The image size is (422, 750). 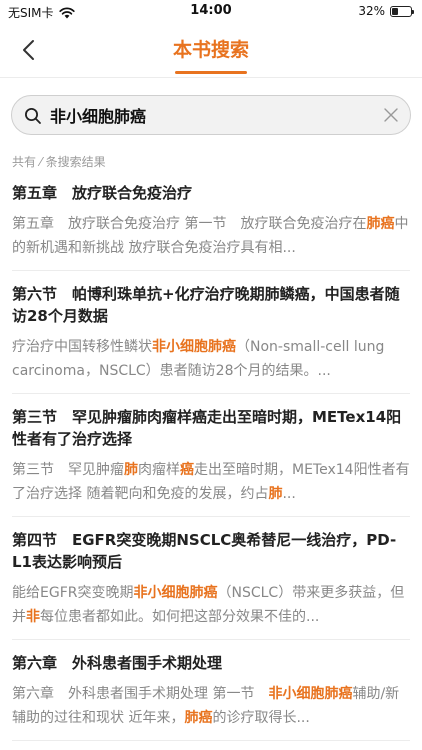 What do you see at coordinates (68, 470) in the screenshot?
I see `snippet-text: 第三节 罕见肿瘤` at bounding box center [68, 470].